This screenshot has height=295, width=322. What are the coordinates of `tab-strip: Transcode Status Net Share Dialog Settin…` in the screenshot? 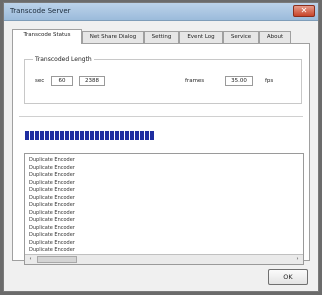 It's located at (161, 36).